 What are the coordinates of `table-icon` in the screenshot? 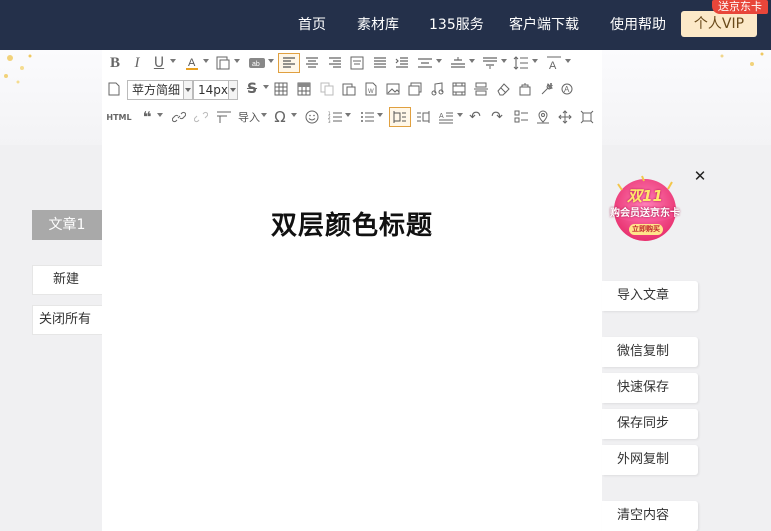 It's located at (281, 89).